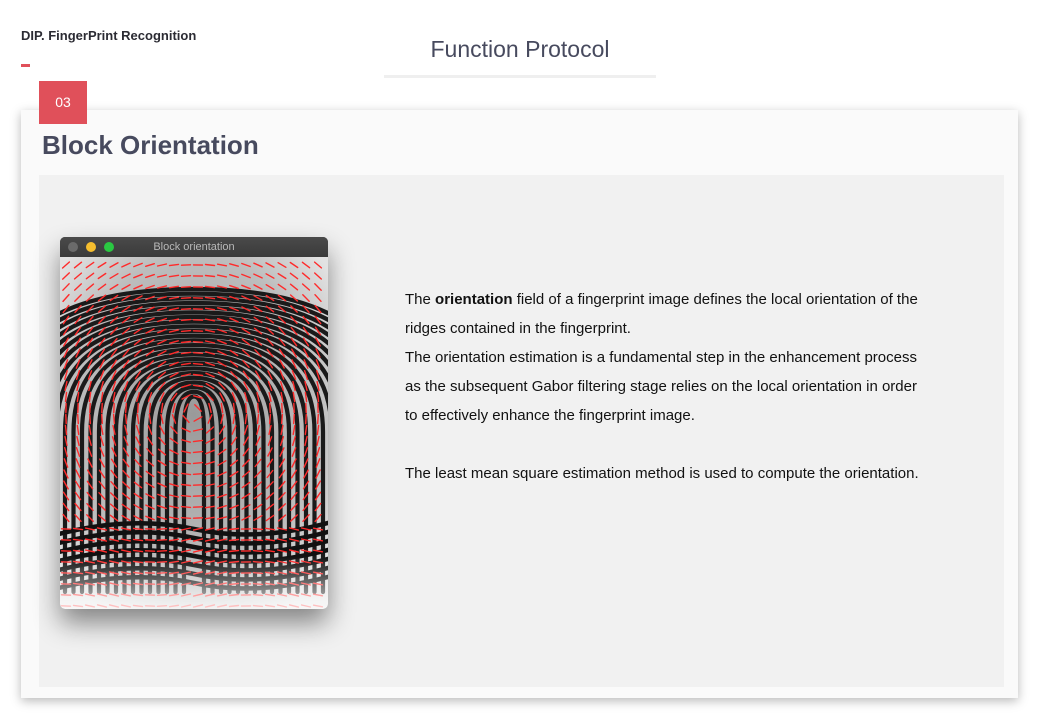  I want to click on orientation-window: Block orientation, so click(194, 423).